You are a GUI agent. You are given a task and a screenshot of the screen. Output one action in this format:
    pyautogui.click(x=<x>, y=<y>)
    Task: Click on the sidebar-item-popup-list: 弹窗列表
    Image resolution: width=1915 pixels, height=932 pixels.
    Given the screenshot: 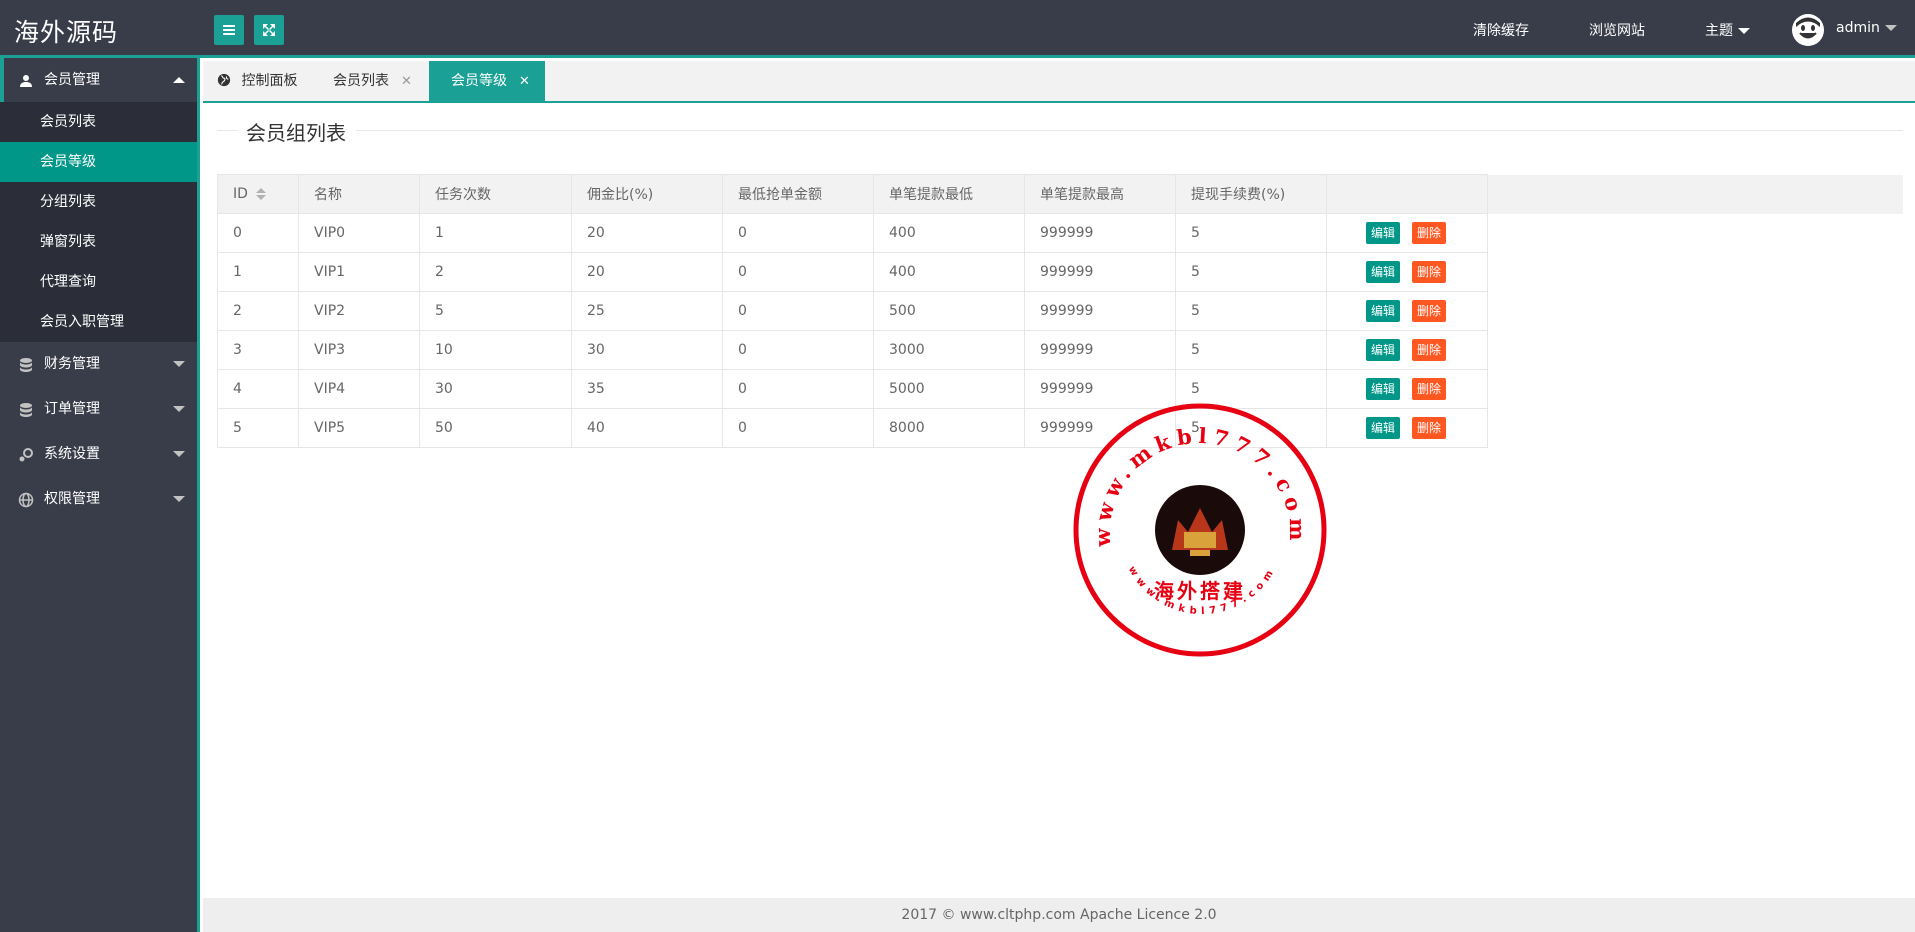 What is the action you would take?
    pyautogui.click(x=98, y=242)
    